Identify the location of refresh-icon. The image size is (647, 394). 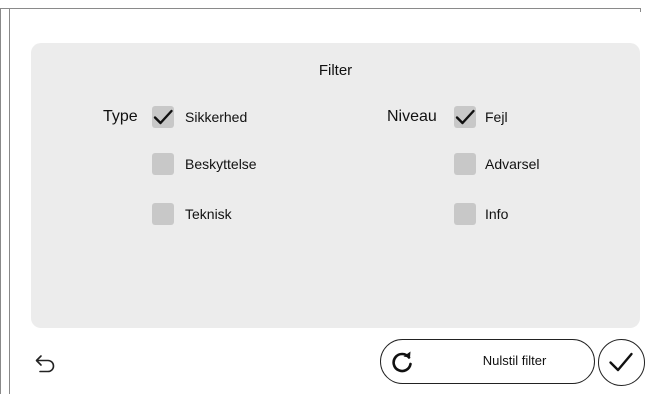
(402, 362).